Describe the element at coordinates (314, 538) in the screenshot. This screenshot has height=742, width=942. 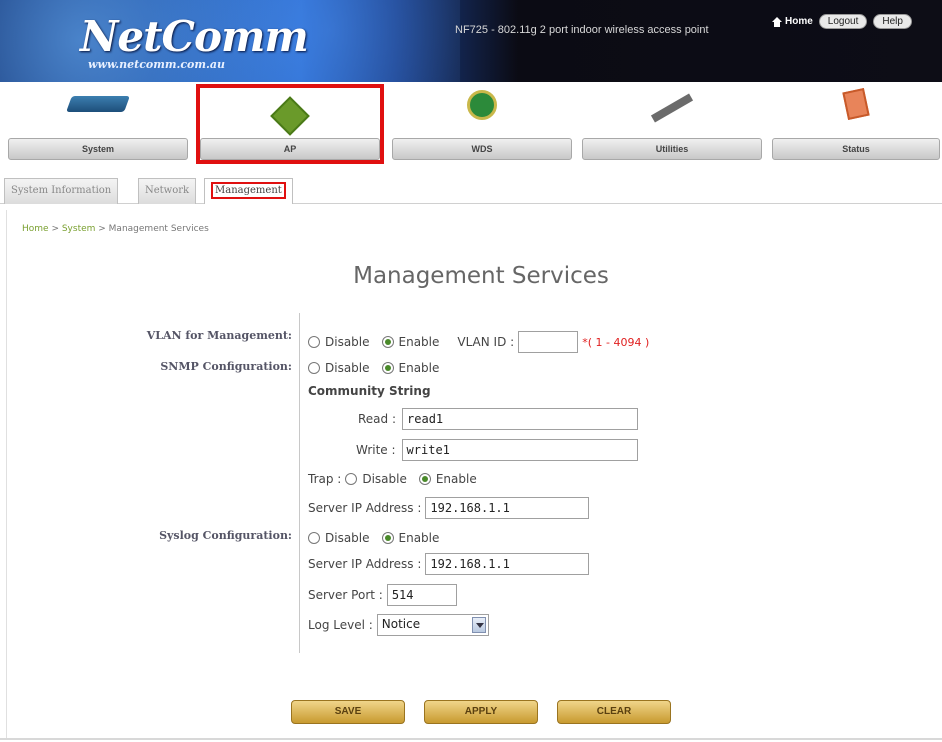
I see `syslog-disable-radio` at that location.